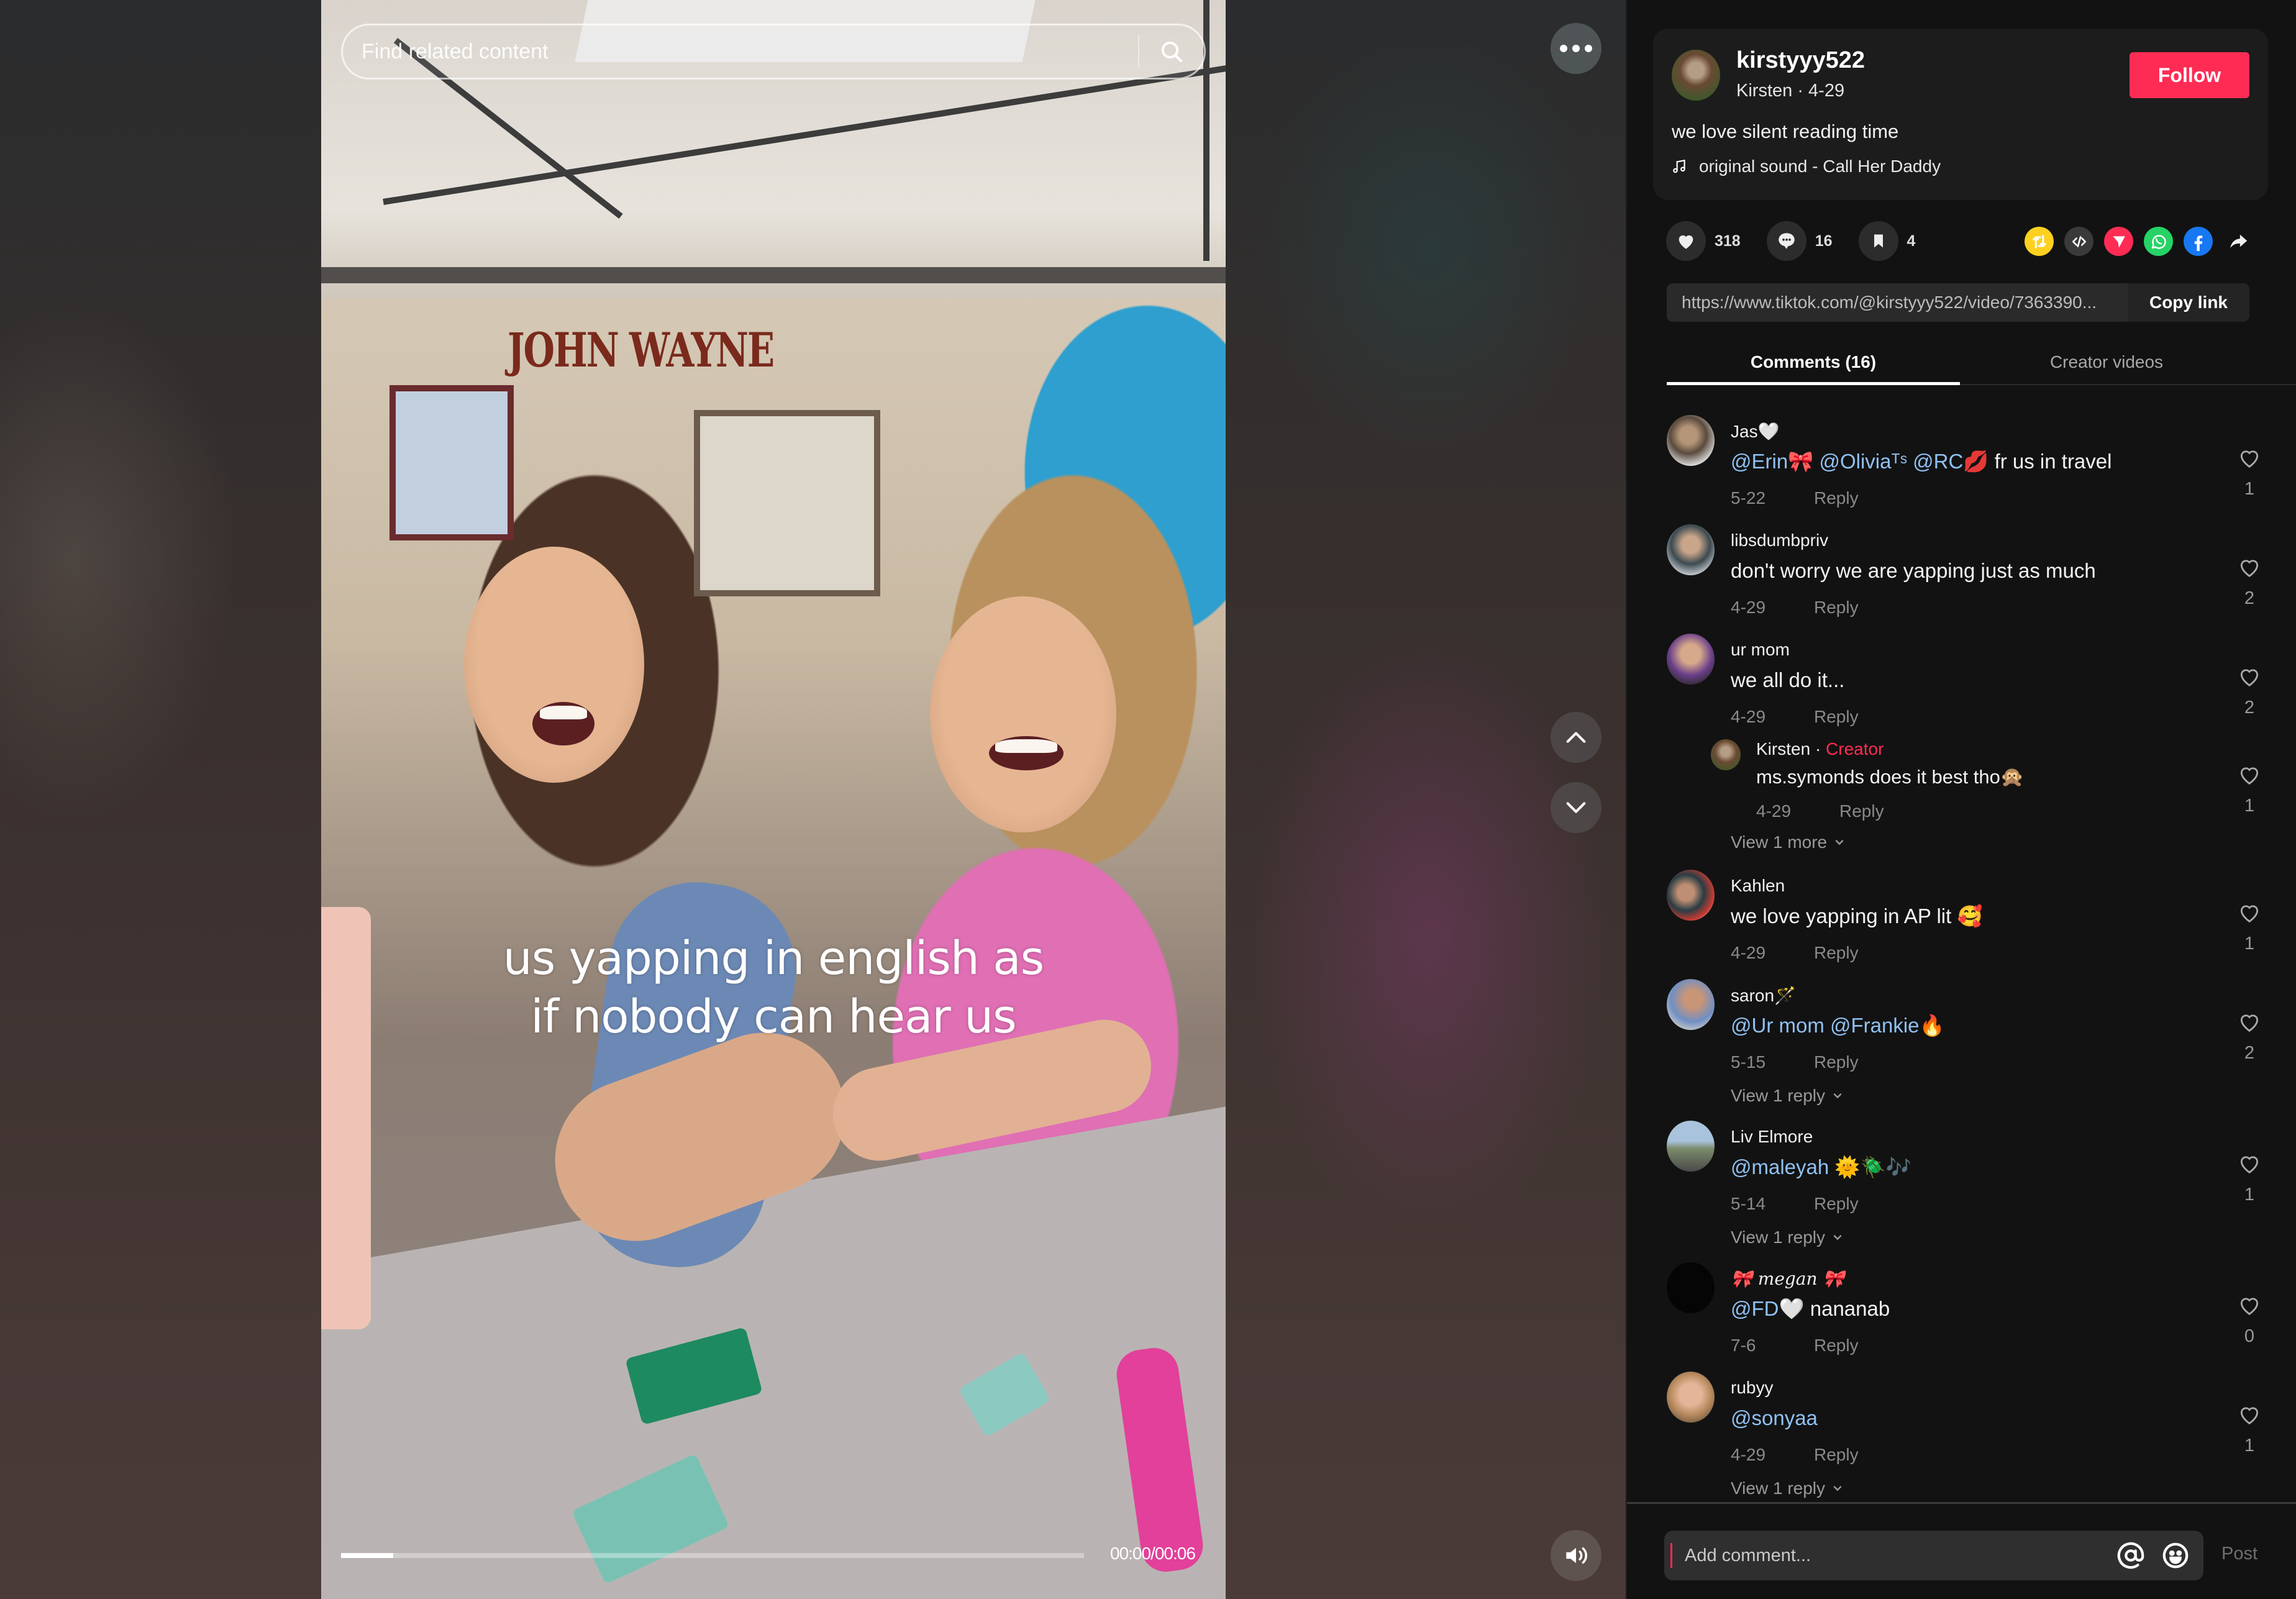  What do you see at coordinates (1800, 241) in the screenshot?
I see `comment-button: 16` at bounding box center [1800, 241].